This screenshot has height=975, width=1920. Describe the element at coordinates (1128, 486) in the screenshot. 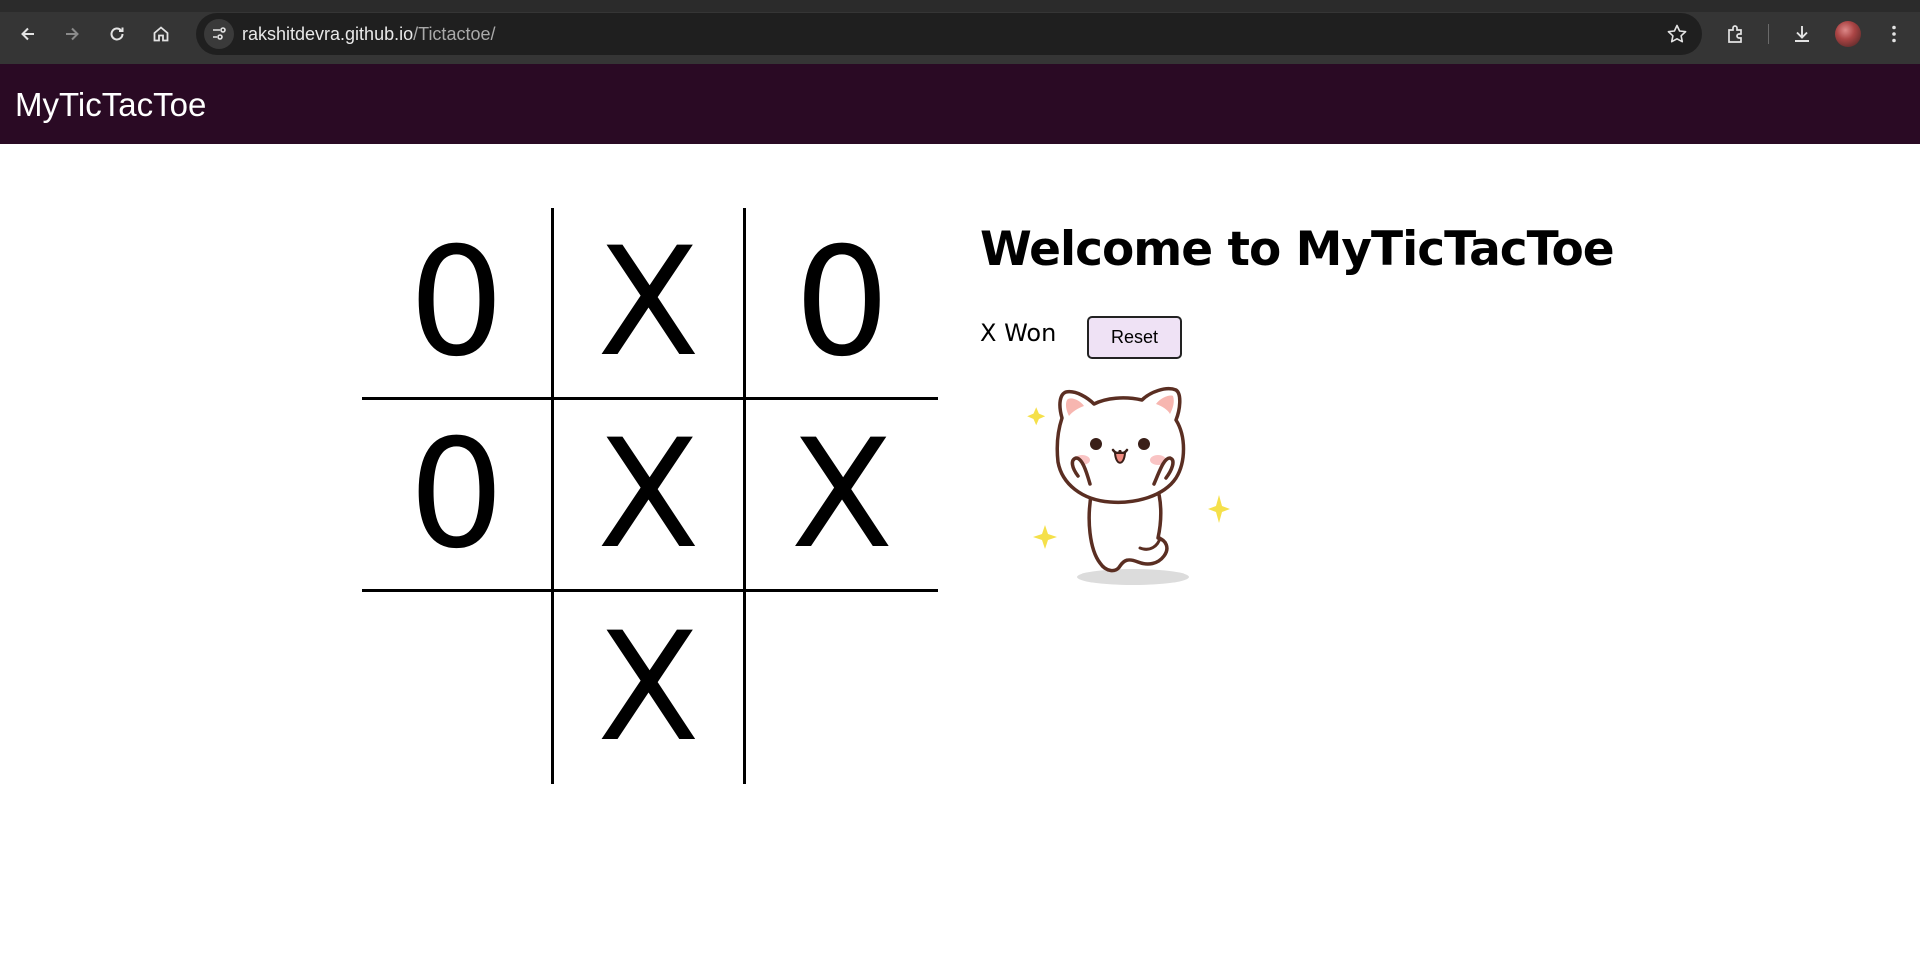

I see `celebrating-cat-image` at that location.